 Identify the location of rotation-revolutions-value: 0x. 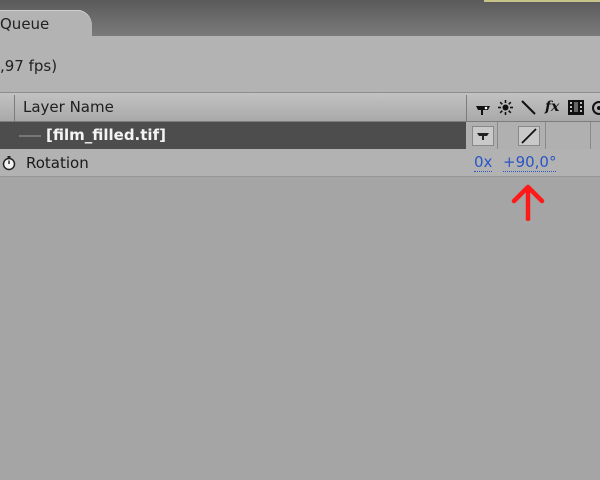
(483, 163).